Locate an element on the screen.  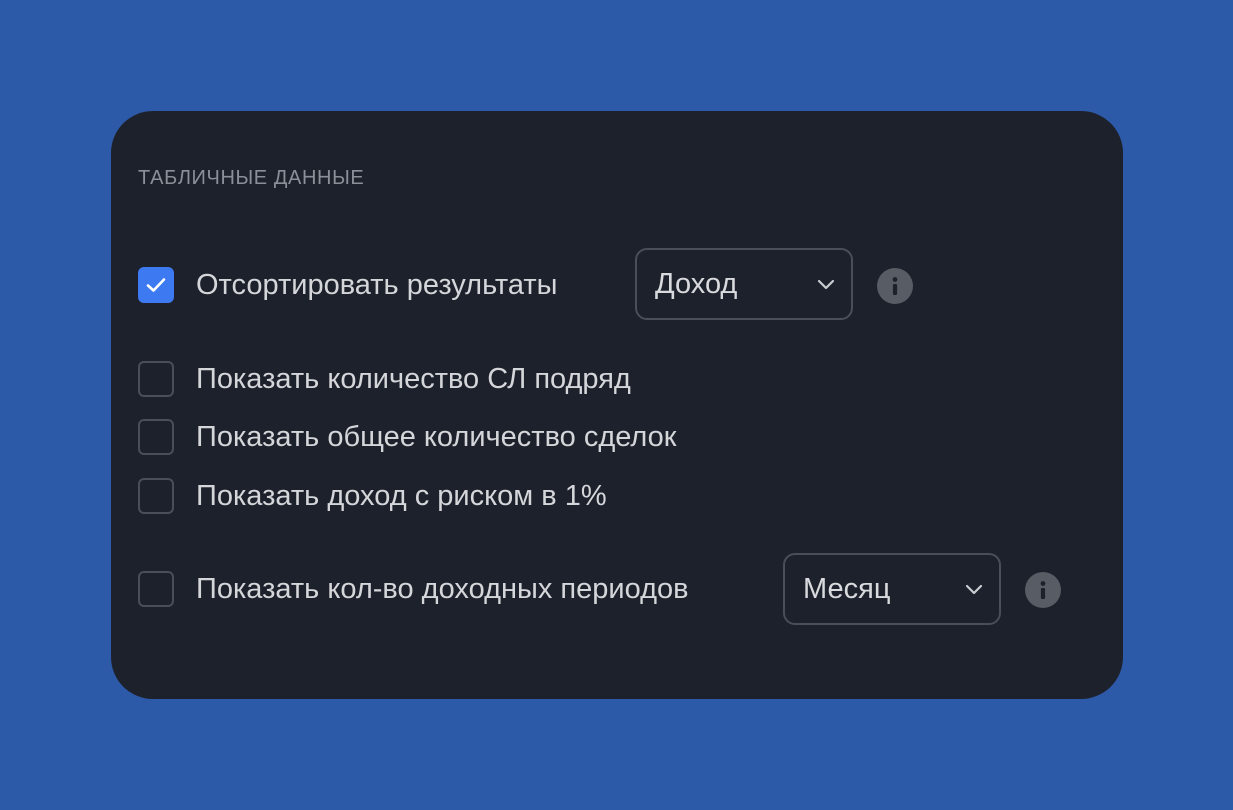
section-title: ТАБЛИЧНЫЕ ДАННЫЕ is located at coordinates (251, 178).